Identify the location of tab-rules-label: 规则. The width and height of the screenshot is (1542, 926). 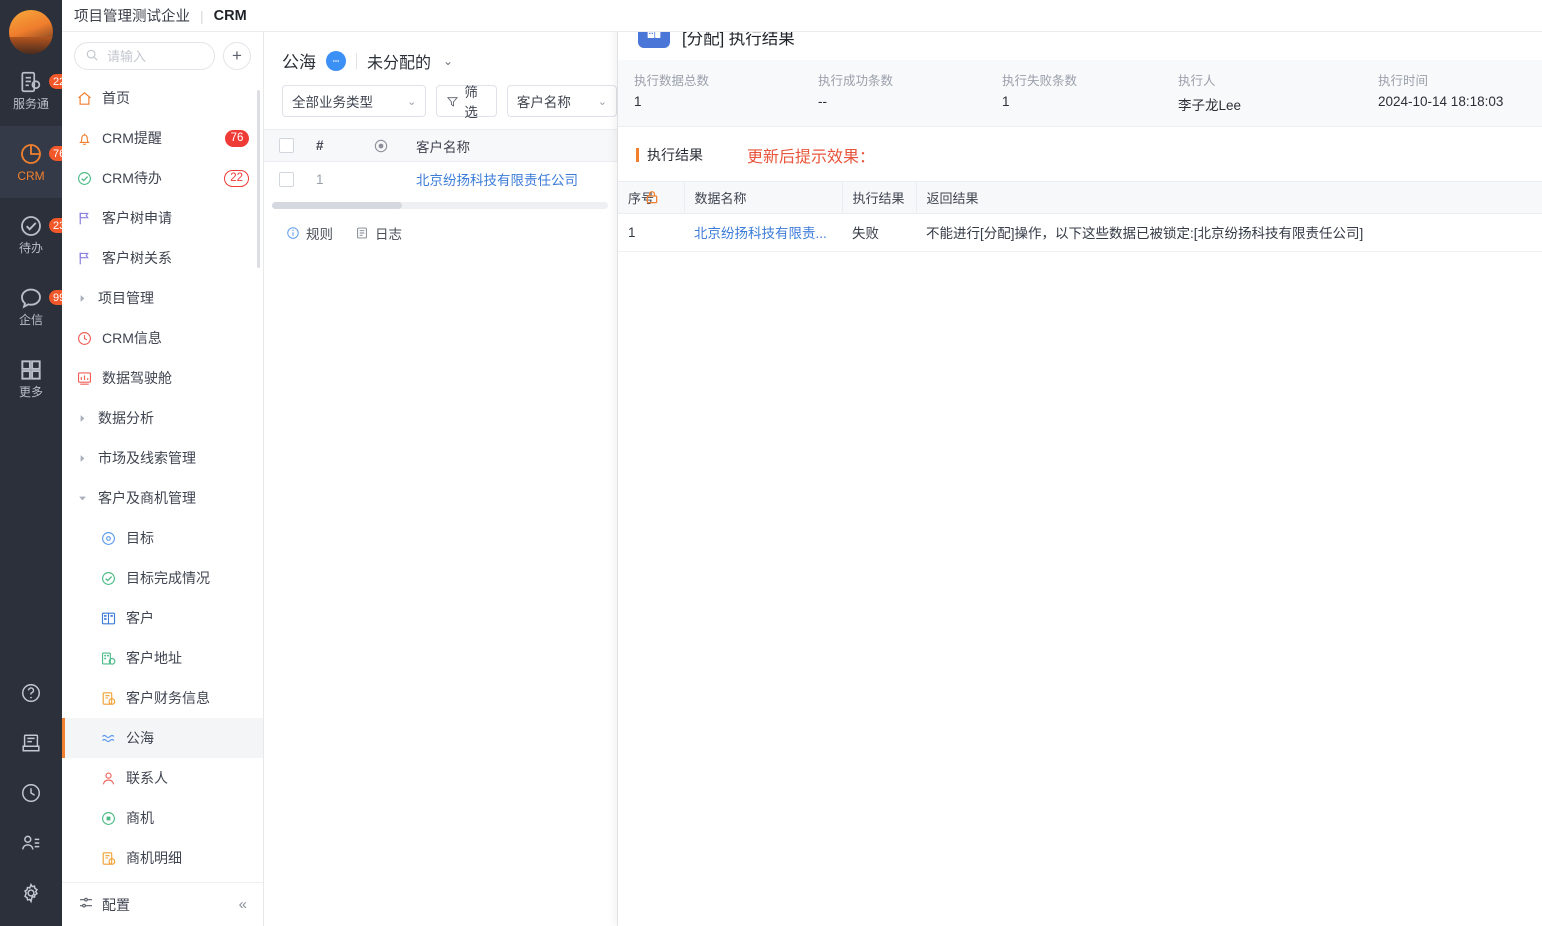
(319, 234).